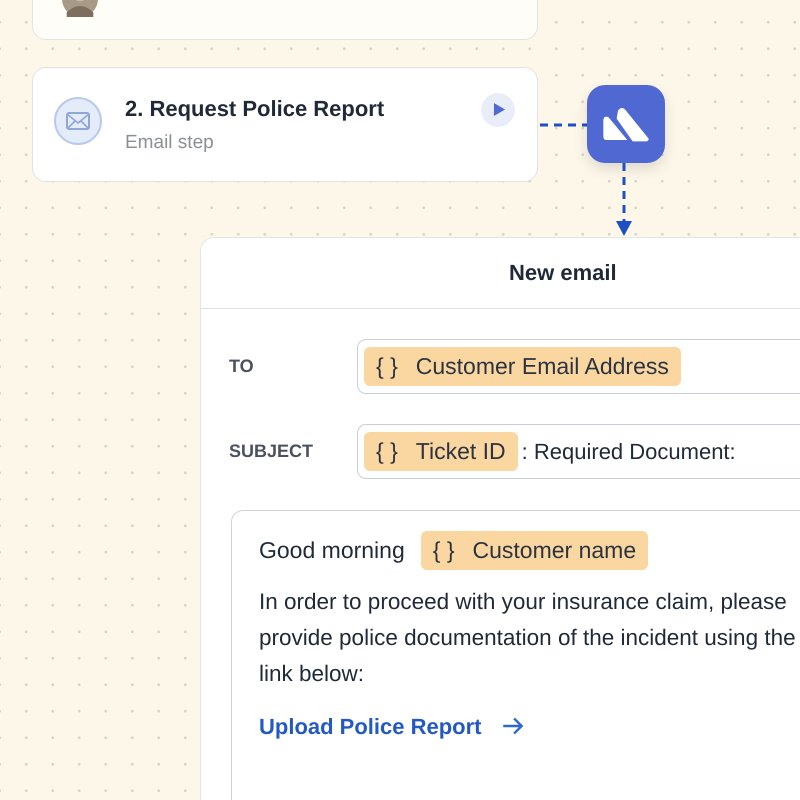 Image resolution: width=800 pixels, height=800 pixels. I want to click on field-label: SUBJECT, so click(271, 451).